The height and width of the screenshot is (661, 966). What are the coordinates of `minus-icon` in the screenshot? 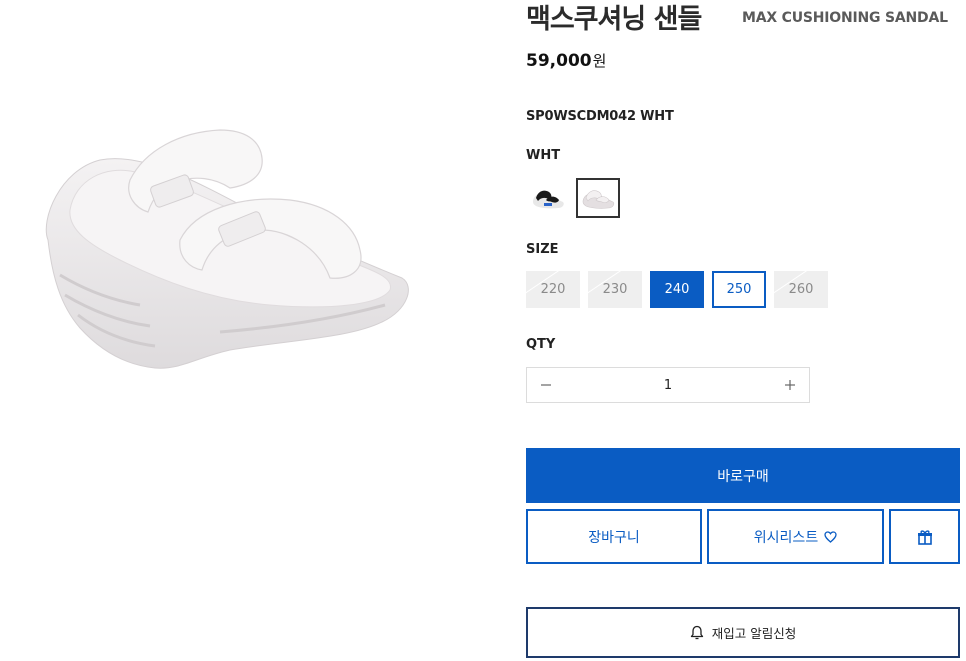 It's located at (546, 385).